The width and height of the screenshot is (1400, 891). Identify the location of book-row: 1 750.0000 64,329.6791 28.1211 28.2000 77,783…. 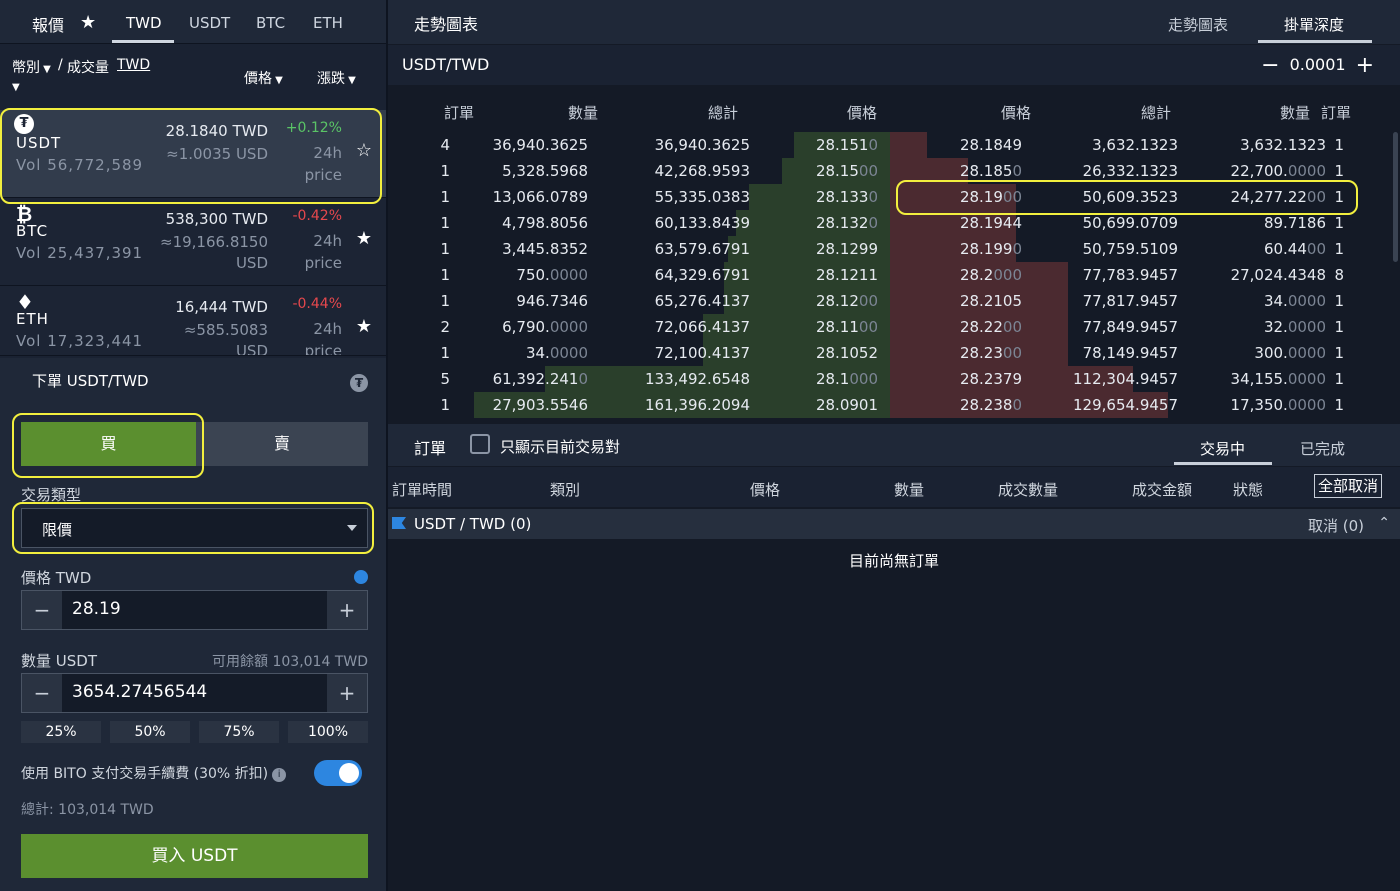
(894, 275).